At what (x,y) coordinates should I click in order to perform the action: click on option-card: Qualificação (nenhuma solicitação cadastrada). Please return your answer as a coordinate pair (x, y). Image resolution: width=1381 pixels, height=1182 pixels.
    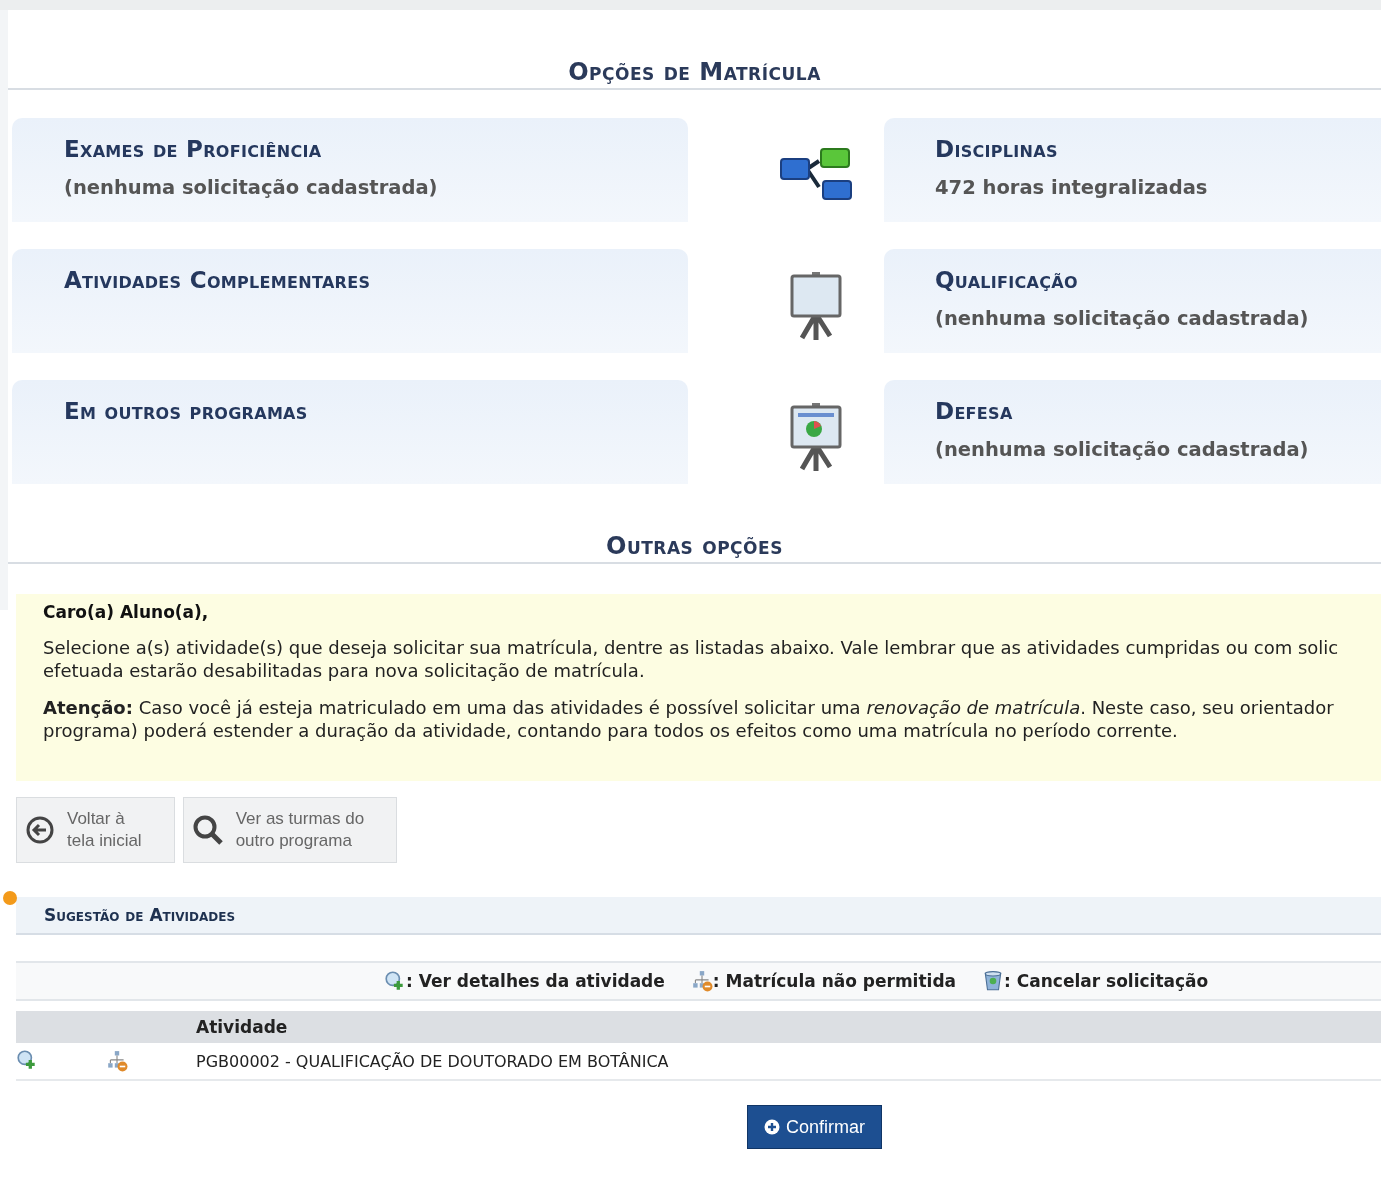
    Looking at the image, I should click on (1132, 301).